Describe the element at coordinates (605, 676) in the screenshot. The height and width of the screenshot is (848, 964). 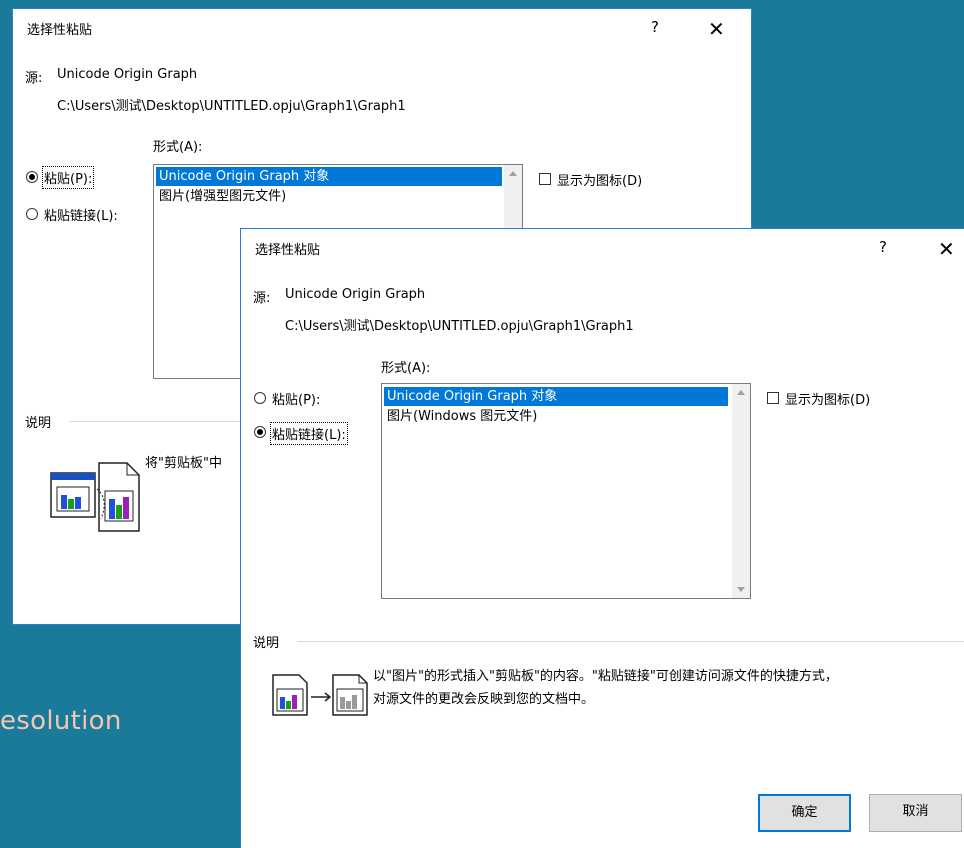
I see `description-line-1: 以"图片"的形式插入"剪贴板"的内容。"粘贴链接"可创建访问源文件的快捷方式，` at that location.